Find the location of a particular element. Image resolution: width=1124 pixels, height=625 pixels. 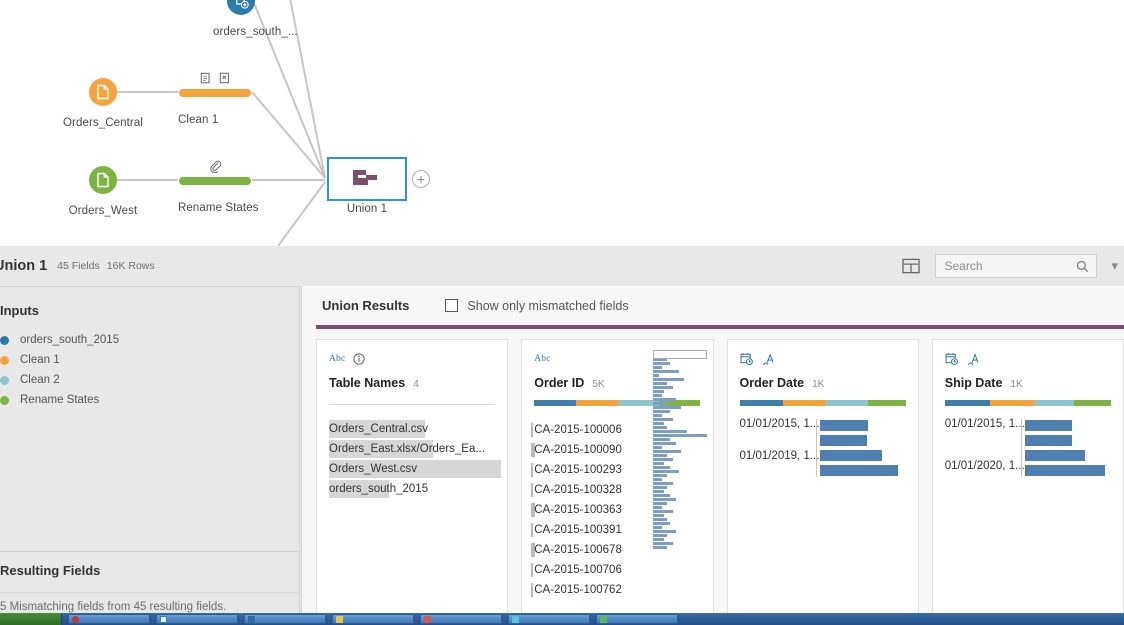

field-name: Ship Date is located at coordinates (973, 383).